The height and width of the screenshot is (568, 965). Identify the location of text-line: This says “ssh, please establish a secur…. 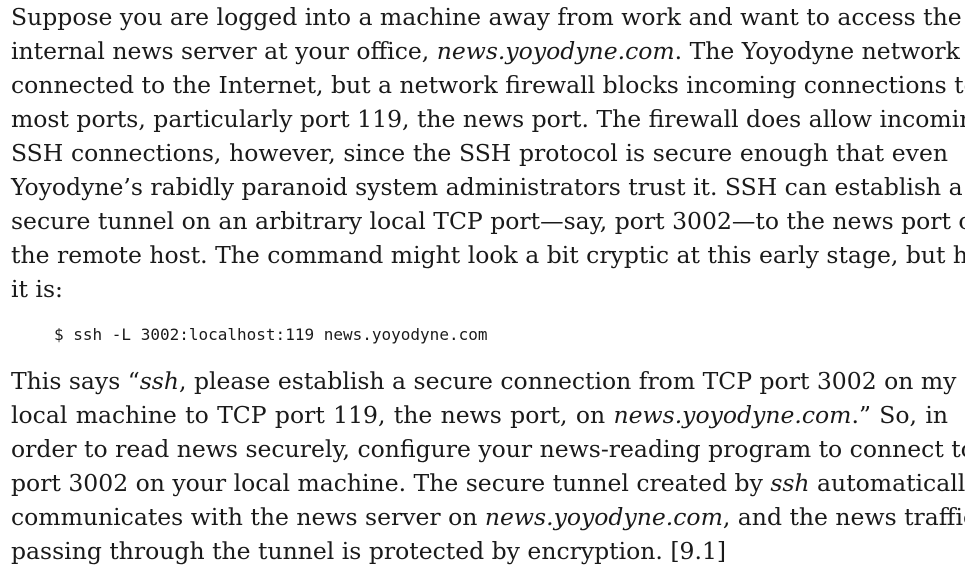
(484, 381).